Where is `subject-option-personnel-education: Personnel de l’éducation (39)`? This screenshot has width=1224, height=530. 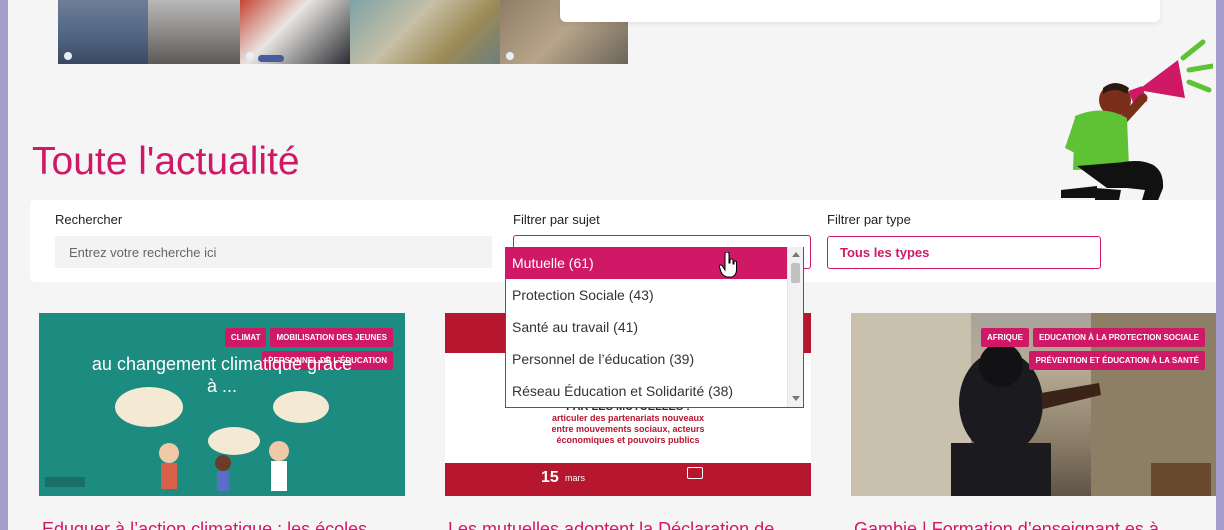
subject-option-personnel-education: Personnel de l’éducation (39) is located at coordinates (647, 359).